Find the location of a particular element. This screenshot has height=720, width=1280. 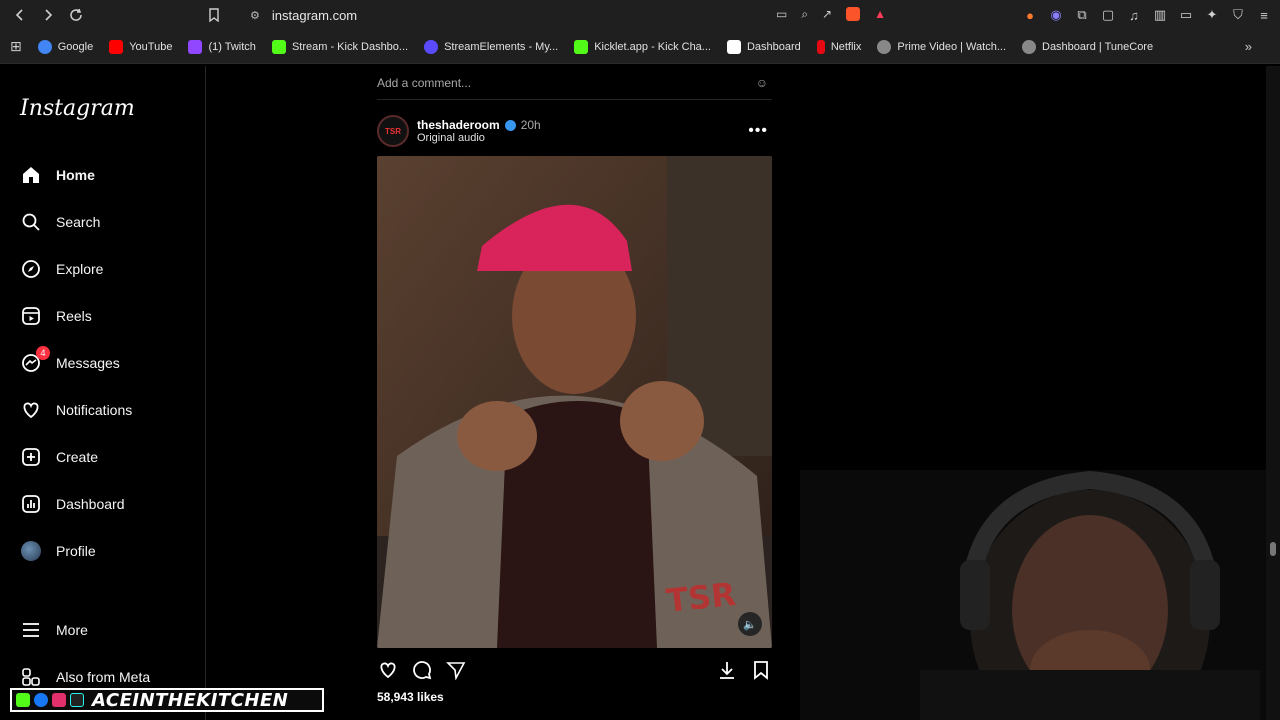

meta-apps-icon is located at coordinates (31, 677).